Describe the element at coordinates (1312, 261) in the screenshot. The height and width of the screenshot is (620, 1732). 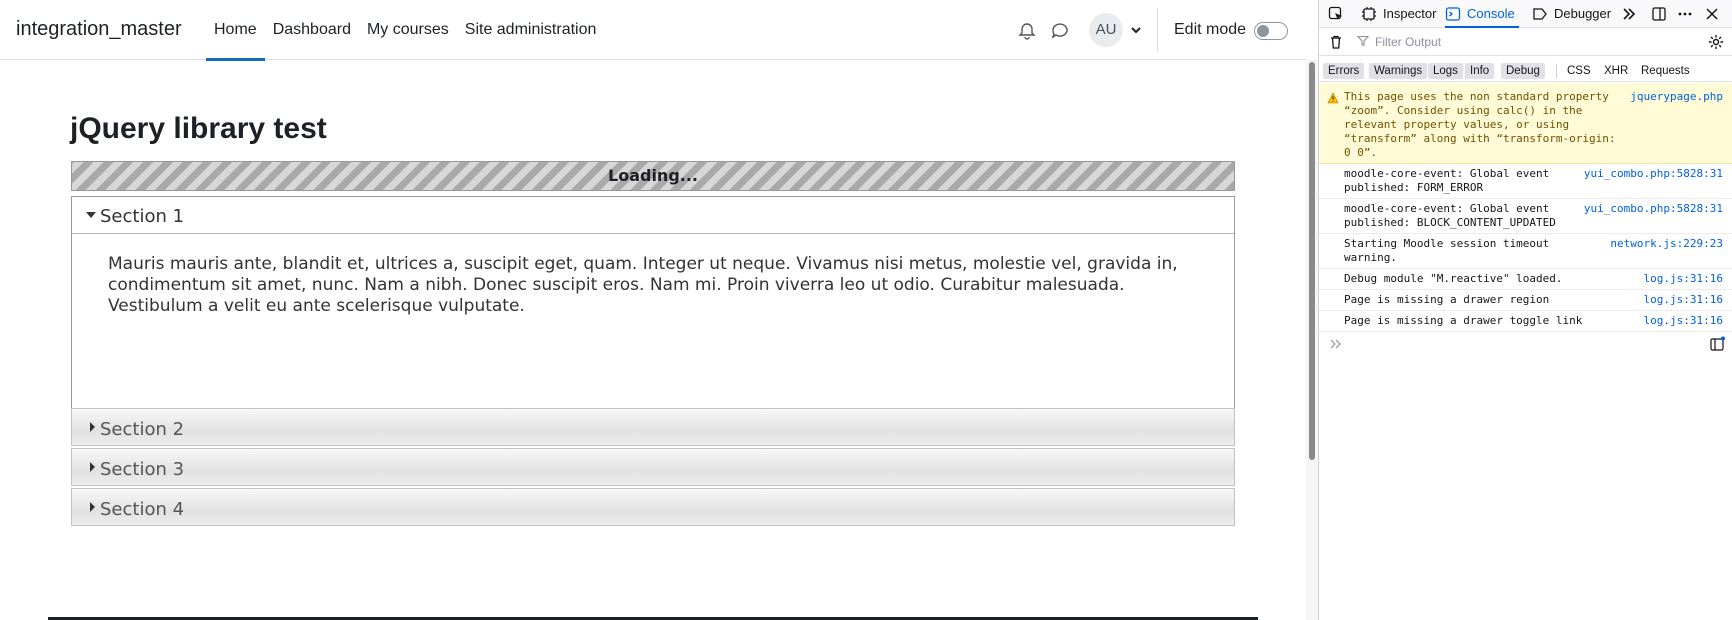
I see `page-scrollbar-thumb` at that location.